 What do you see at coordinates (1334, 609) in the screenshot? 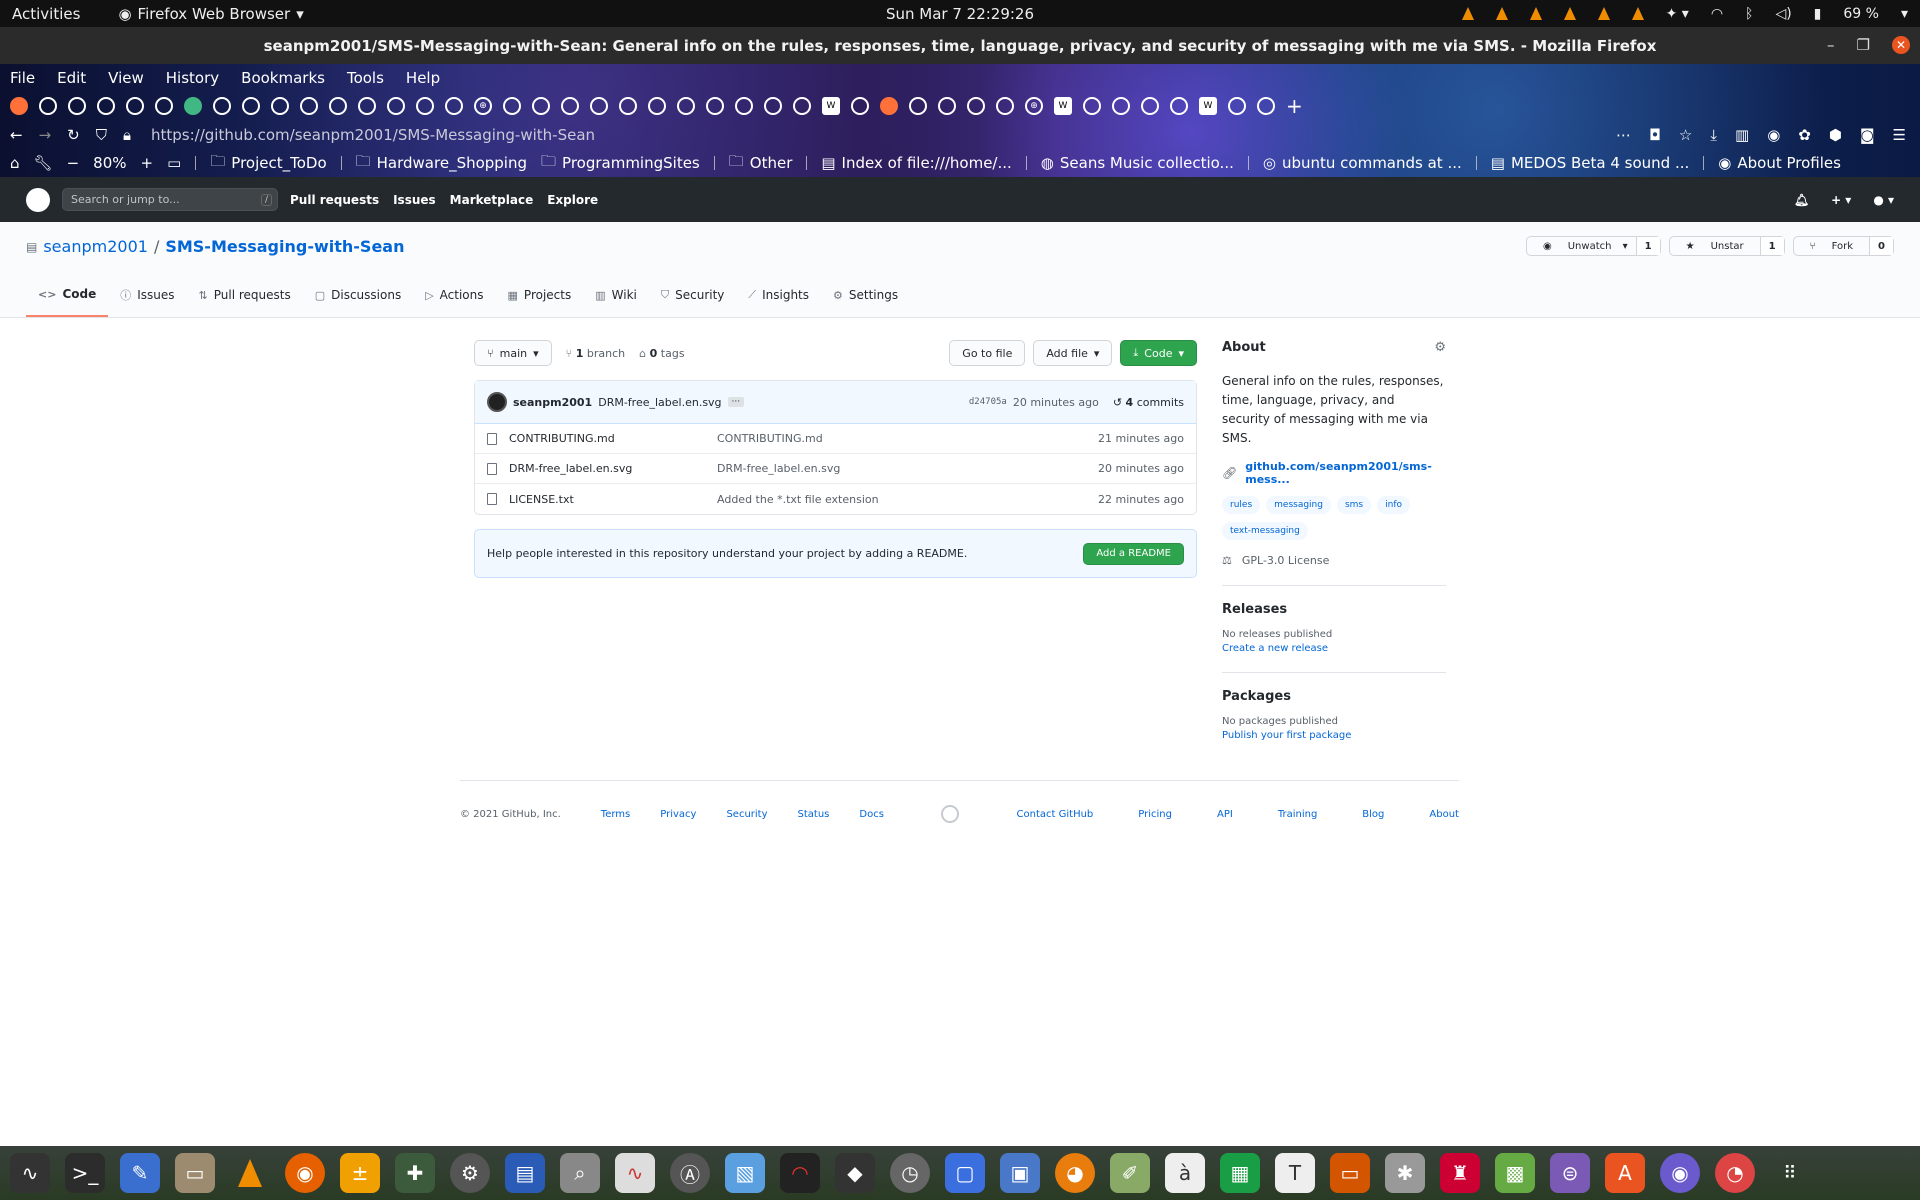
I see `releases-heading: Releases` at bounding box center [1334, 609].